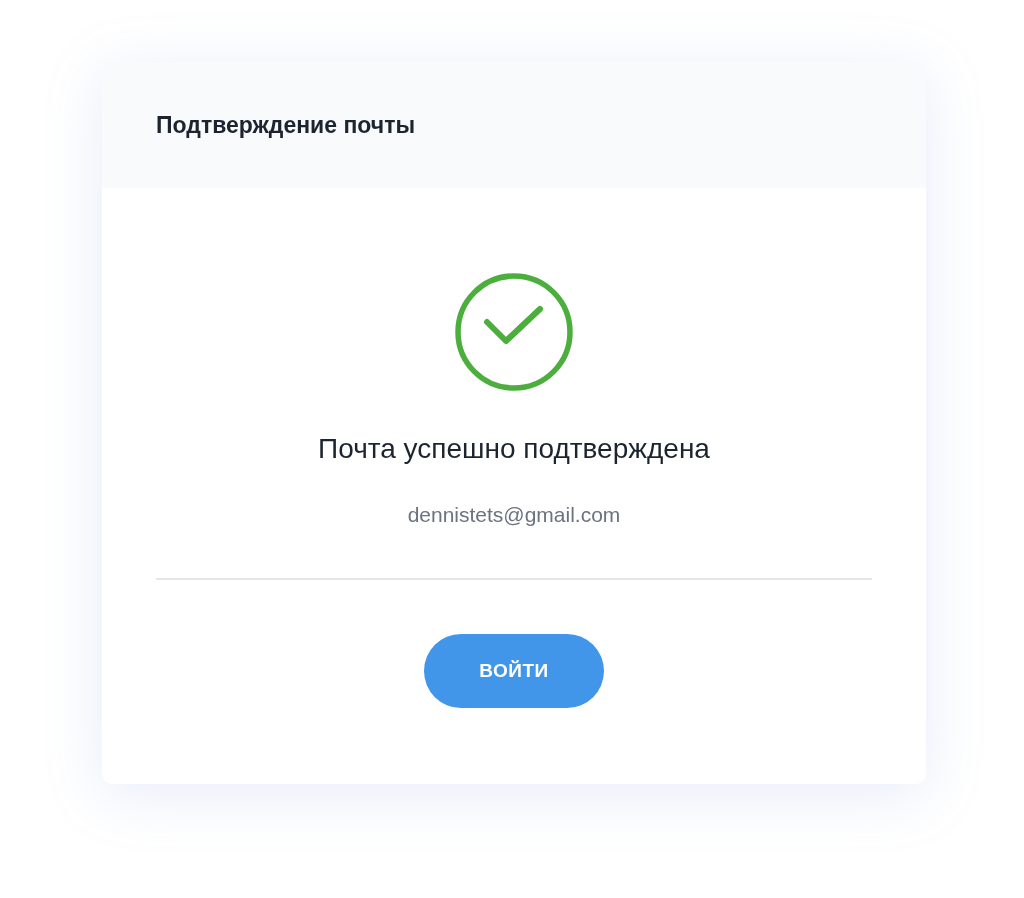 This screenshot has height=898, width=1024. Describe the element at coordinates (514, 515) in the screenshot. I see `email-text: dennistets@gmail.com` at that location.